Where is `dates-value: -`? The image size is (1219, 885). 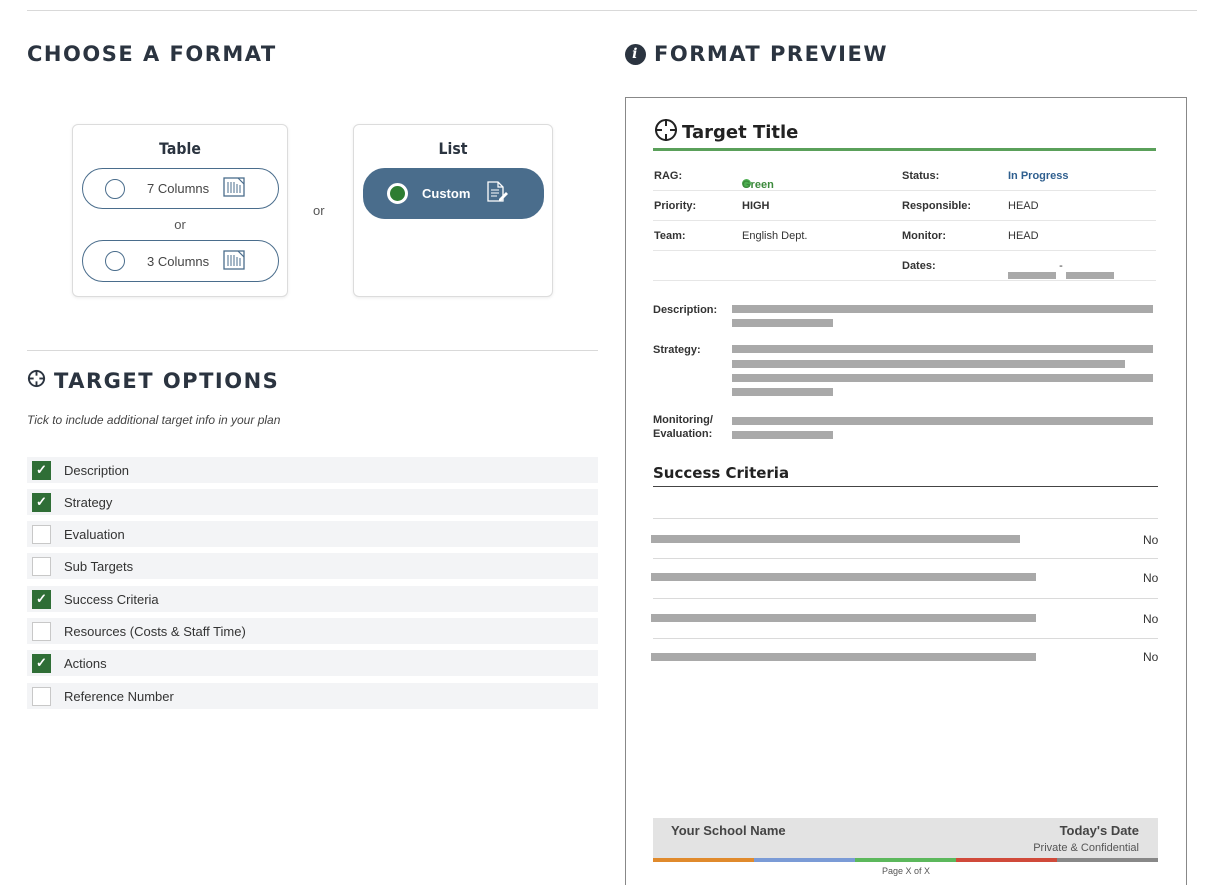
dates-value: - is located at coordinates (1061, 269).